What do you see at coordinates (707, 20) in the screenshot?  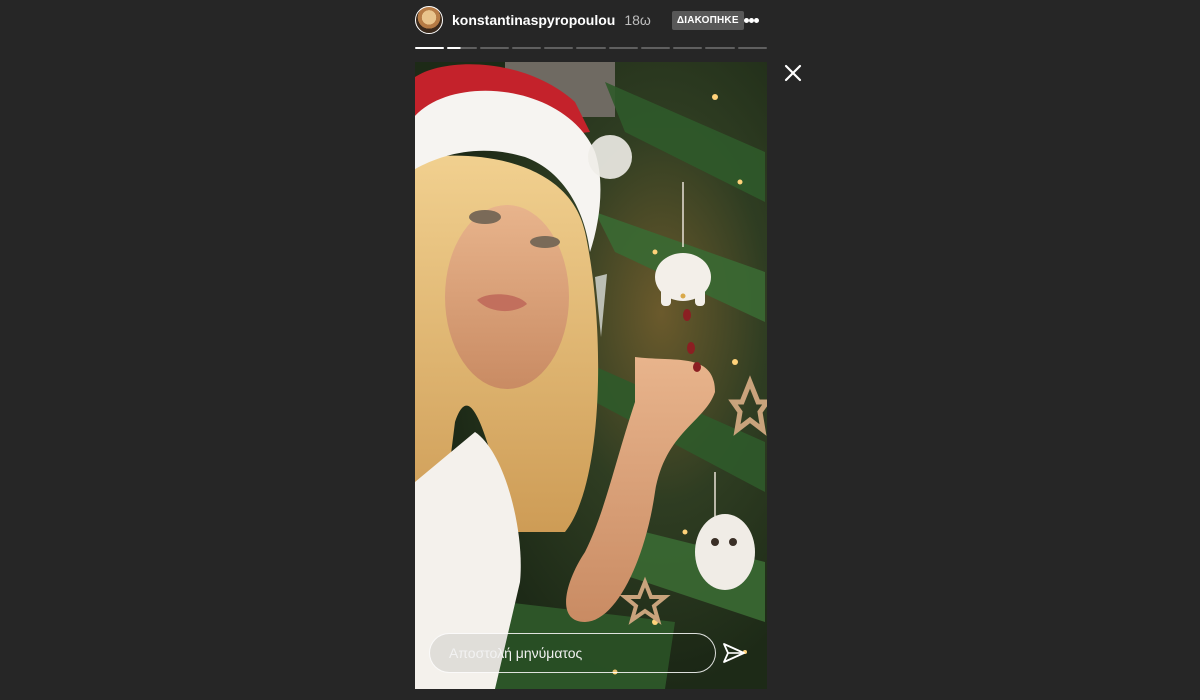 I see `paused-badge: ΔΙΑΚΟΠΗΚΕ` at bounding box center [707, 20].